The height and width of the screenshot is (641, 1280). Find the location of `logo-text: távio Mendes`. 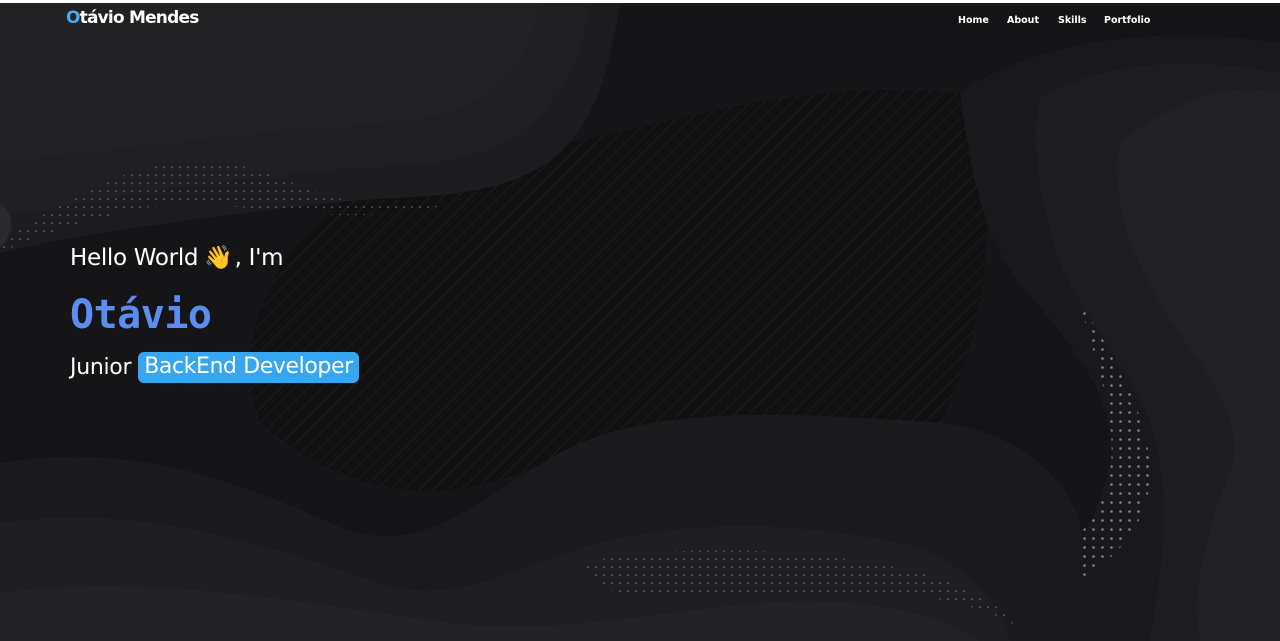

logo-text: távio Mendes is located at coordinates (139, 18).